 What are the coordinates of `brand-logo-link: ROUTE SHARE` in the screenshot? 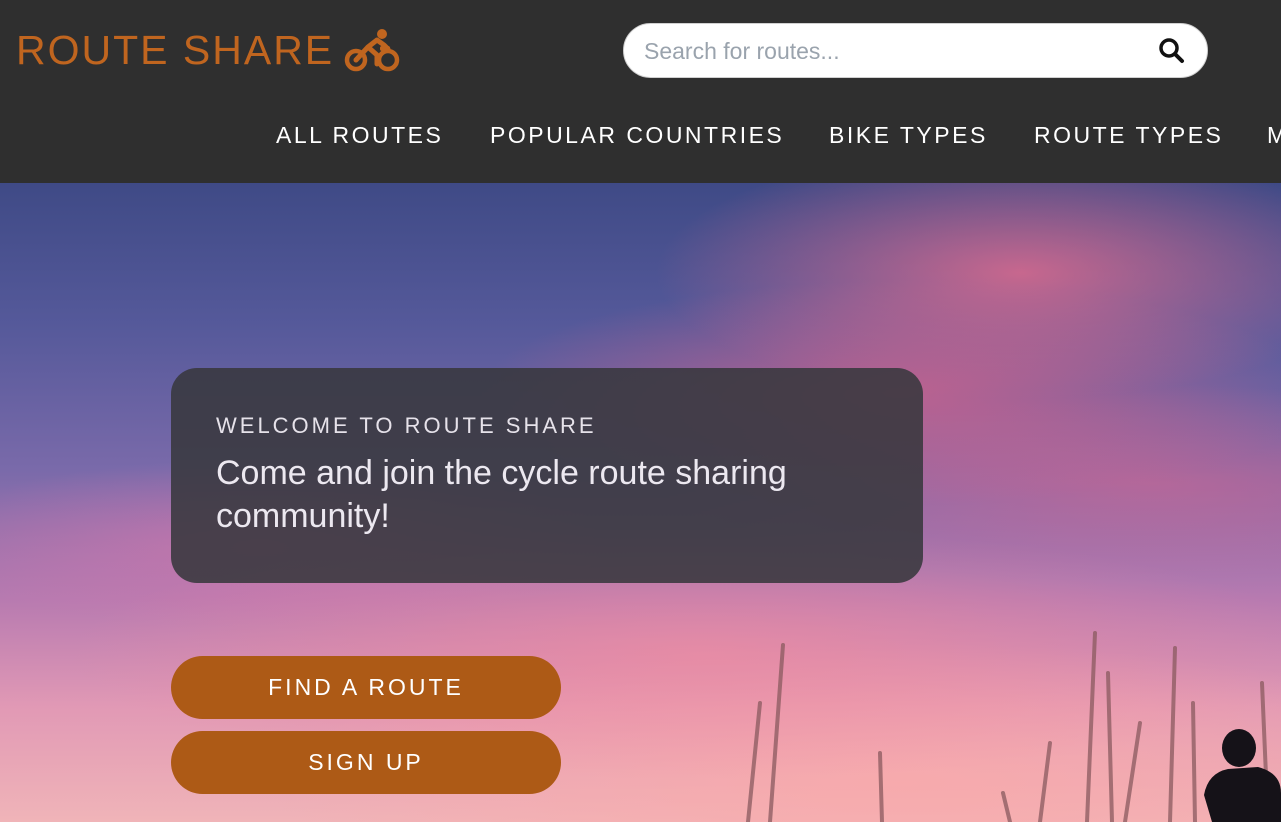 It's located at (208, 50).